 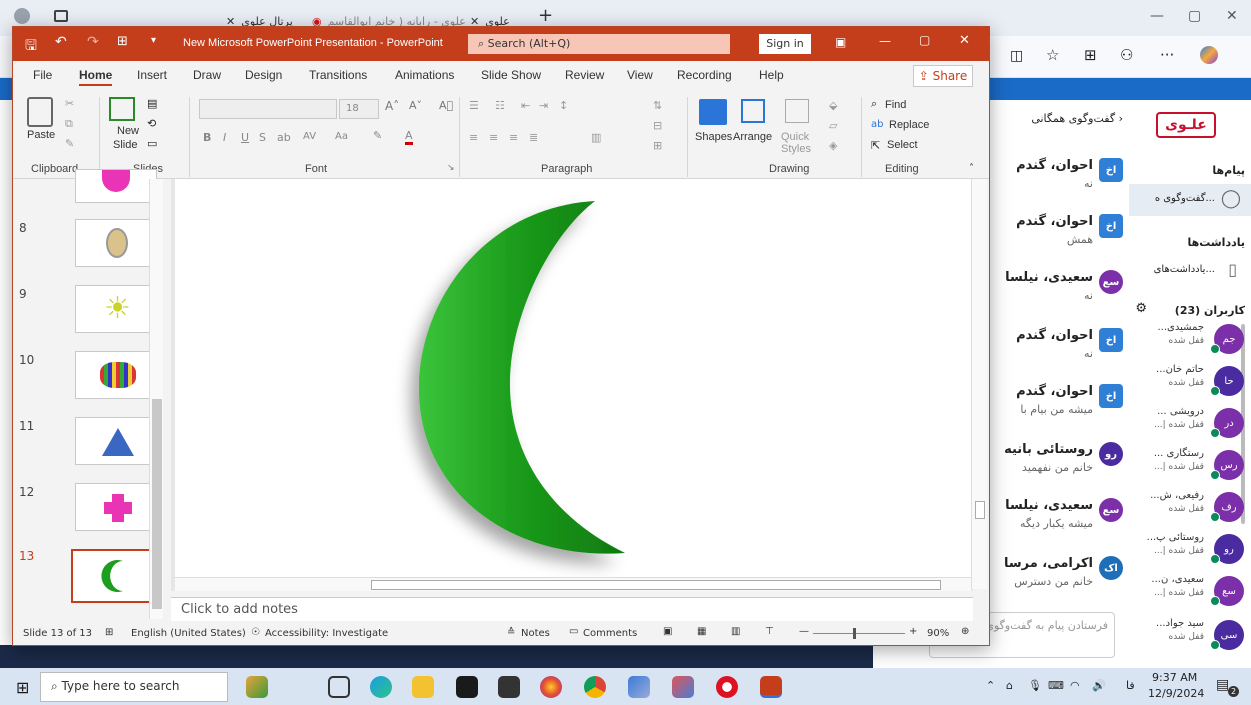 I want to click on replace-icon: ab, so click(x=877, y=124).